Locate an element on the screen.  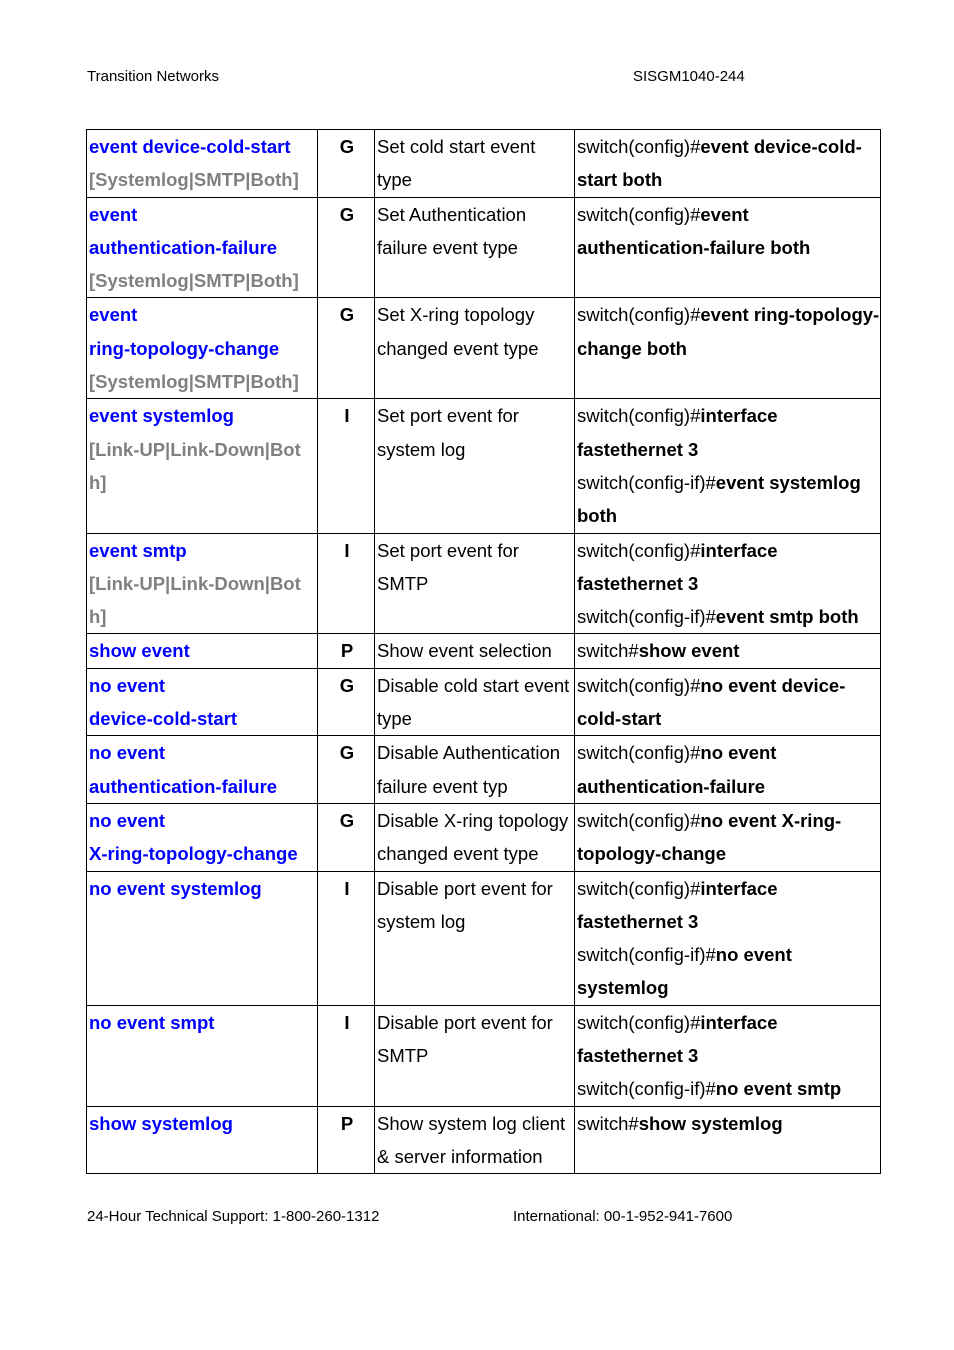
description-cell: Set X-ring topology changed event type is located at coordinates (474, 348).